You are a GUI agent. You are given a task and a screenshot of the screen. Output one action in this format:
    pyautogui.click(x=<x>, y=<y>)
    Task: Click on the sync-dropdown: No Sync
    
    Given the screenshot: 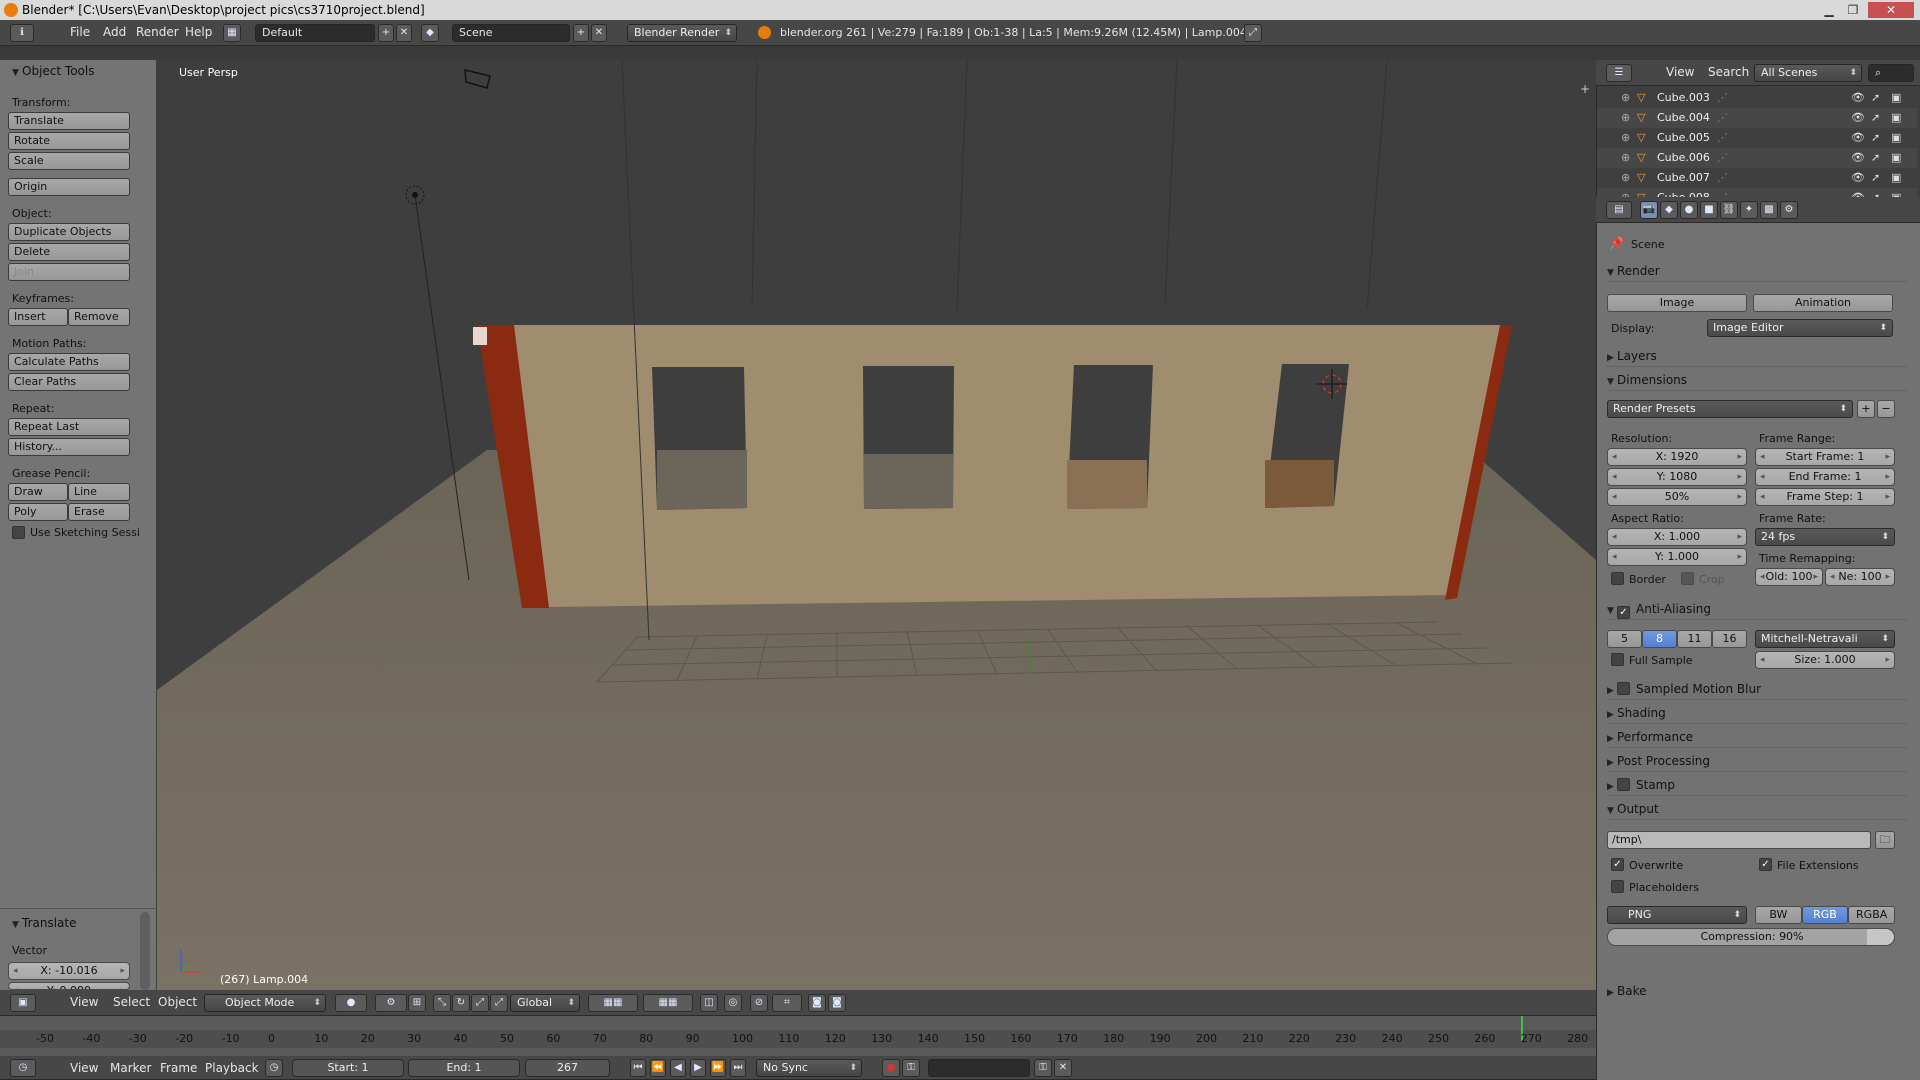 What is the action you would take?
    pyautogui.click(x=809, y=1068)
    